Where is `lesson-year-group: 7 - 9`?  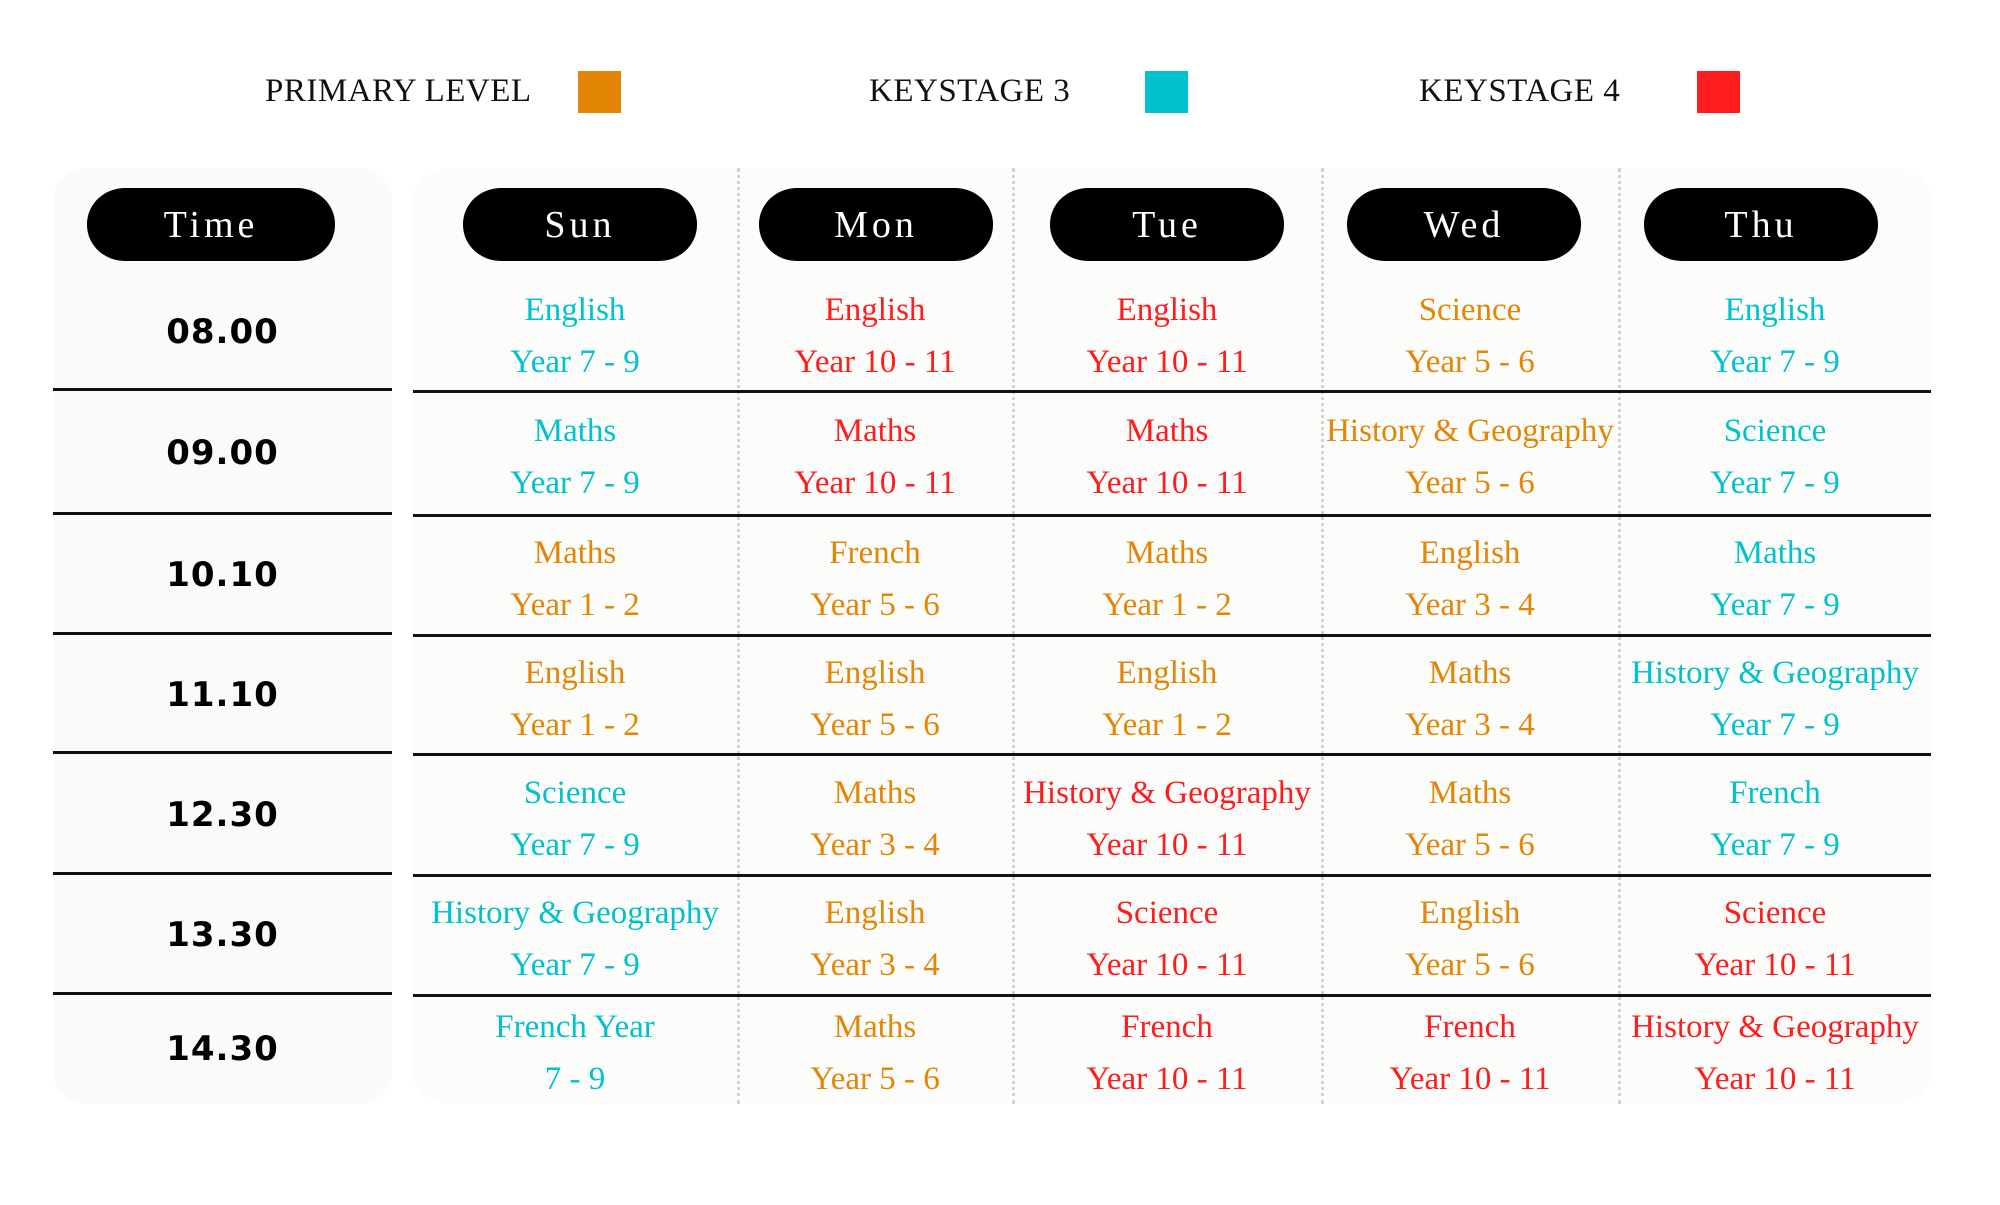 lesson-year-group: 7 - 9 is located at coordinates (575, 1078).